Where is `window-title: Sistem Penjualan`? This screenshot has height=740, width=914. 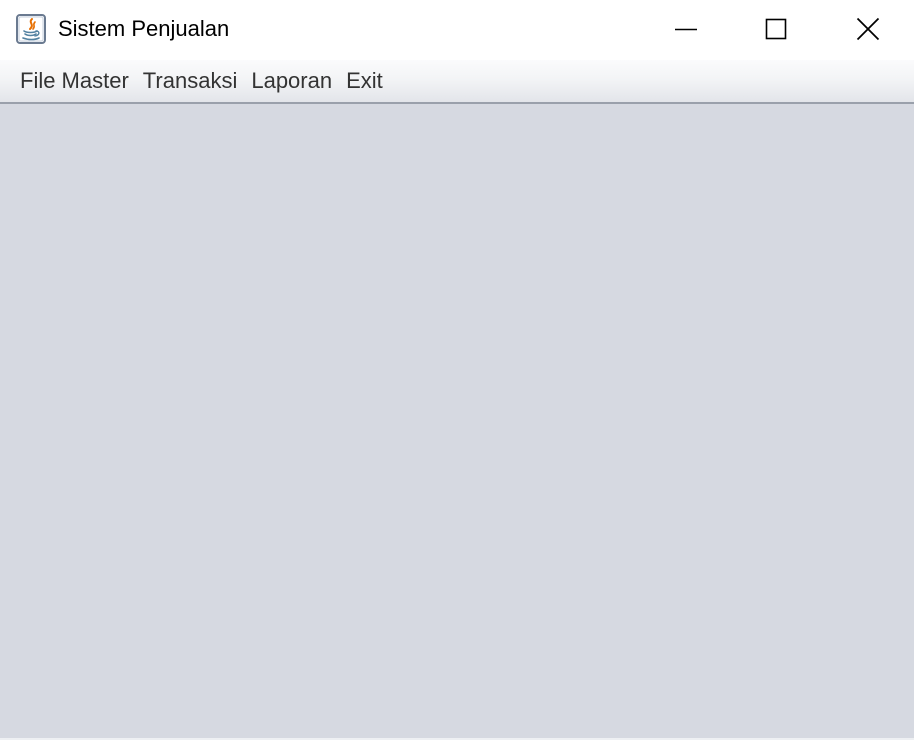
window-title: Sistem Penjualan is located at coordinates (144, 28).